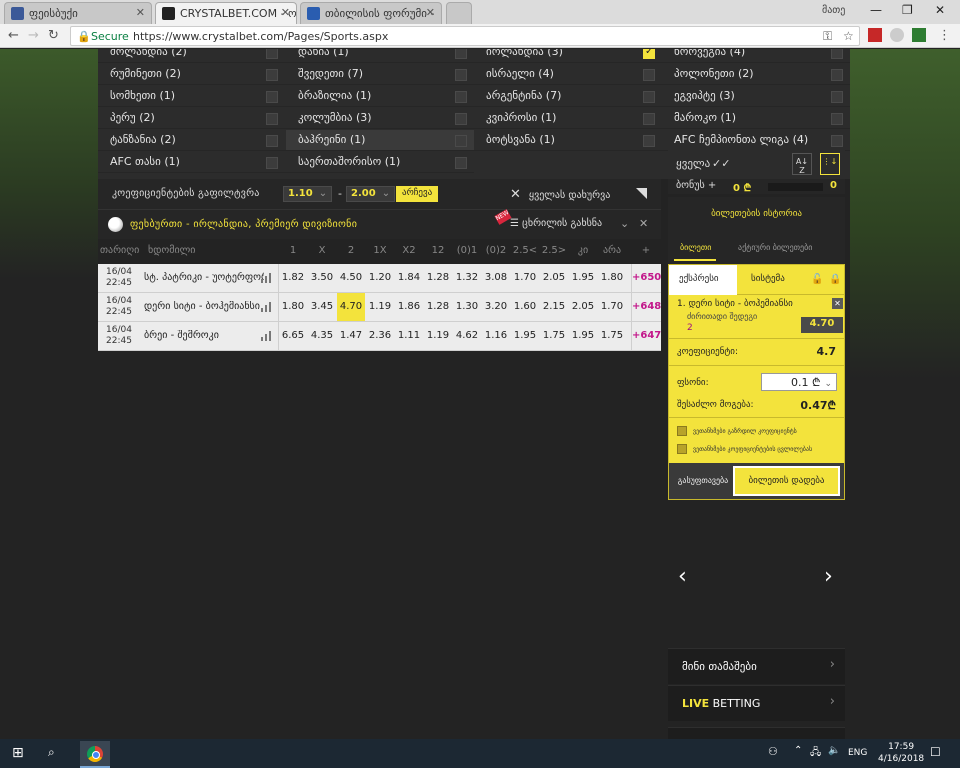  What do you see at coordinates (848, 36) in the screenshot?
I see `bookmark-star-icon: ☆` at bounding box center [848, 36].